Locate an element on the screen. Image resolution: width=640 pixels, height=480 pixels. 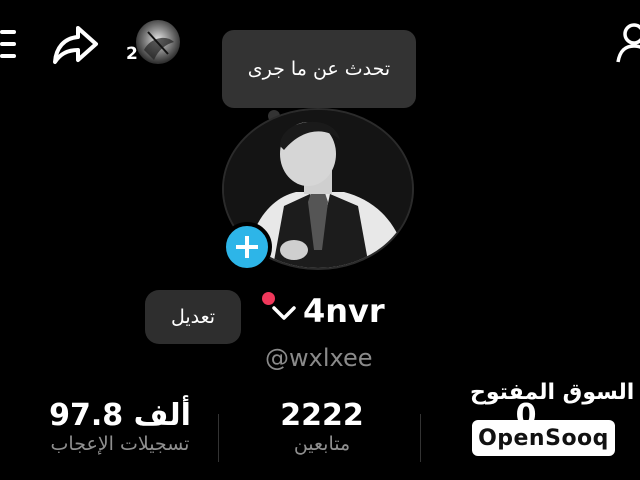
visitor-avatar is located at coordinates (158, 42).